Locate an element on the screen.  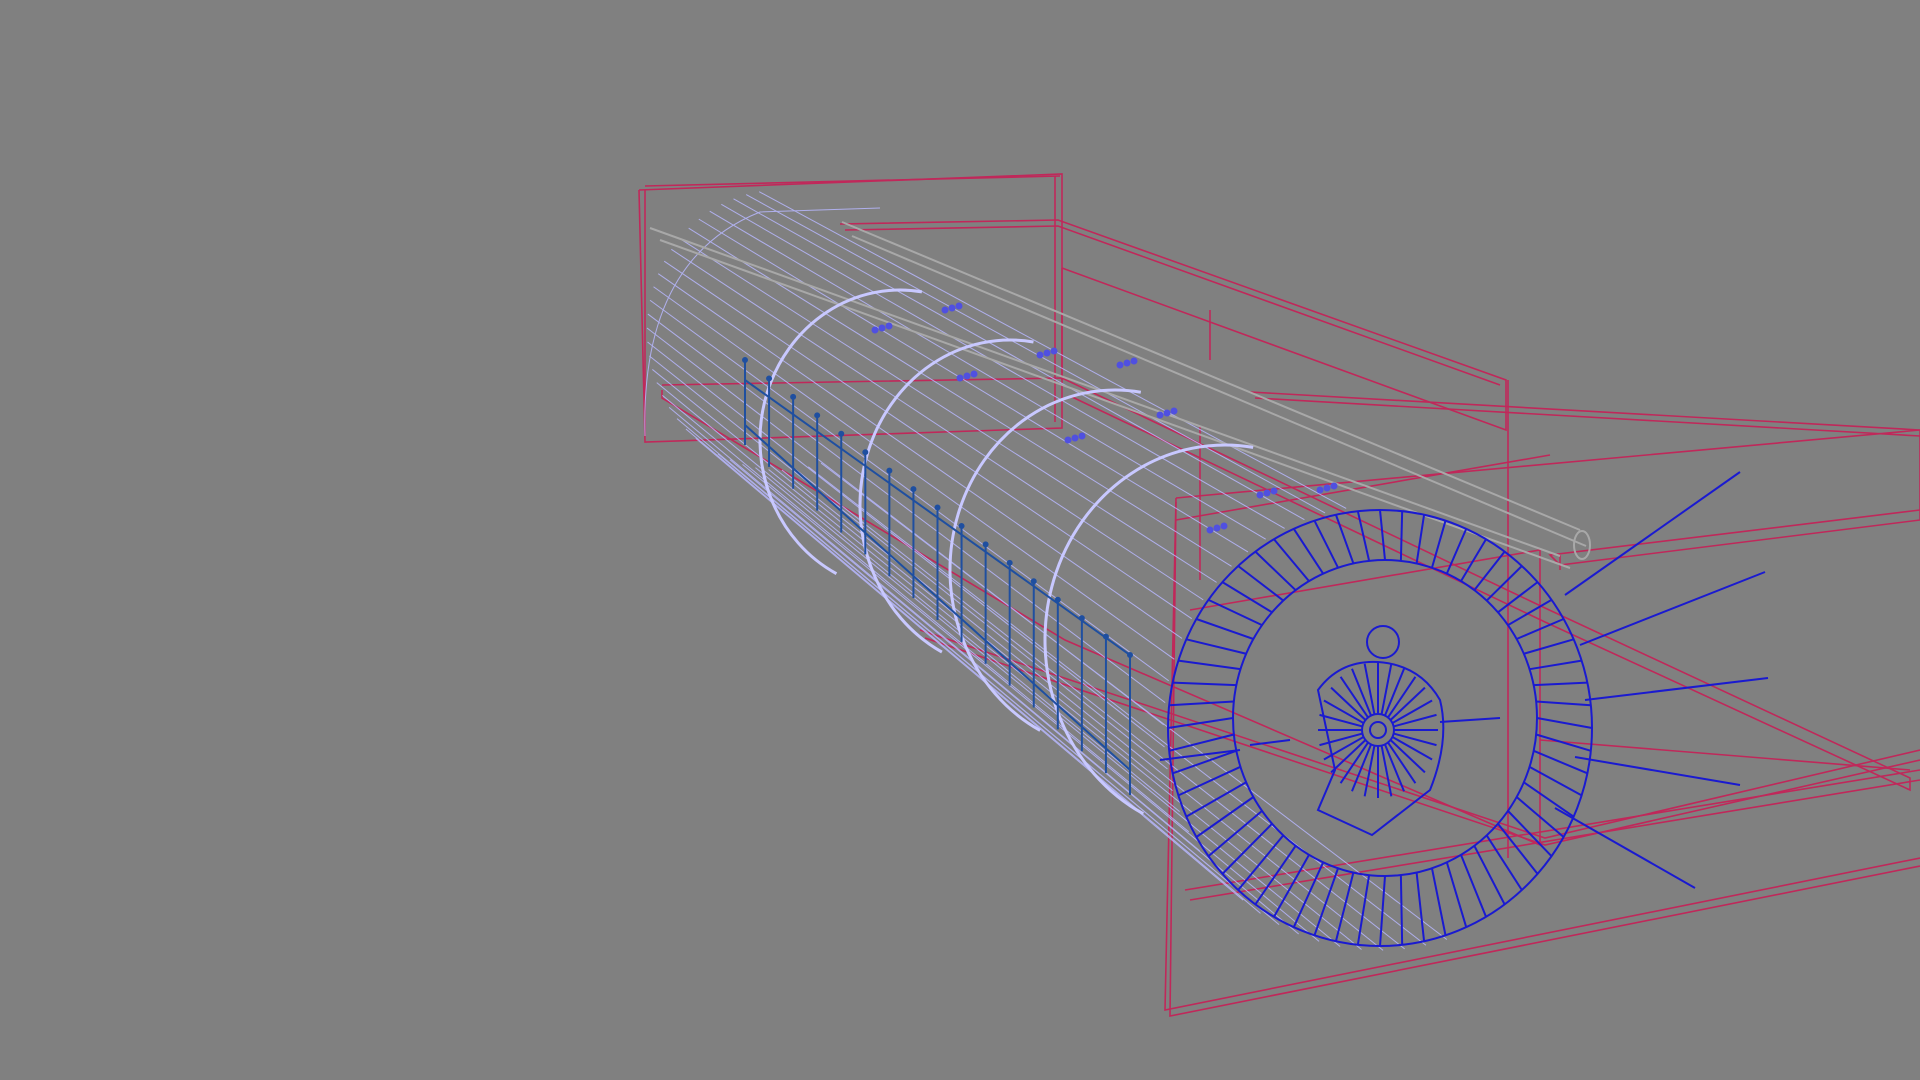
axis-line is located at coordinates (1470, 720).